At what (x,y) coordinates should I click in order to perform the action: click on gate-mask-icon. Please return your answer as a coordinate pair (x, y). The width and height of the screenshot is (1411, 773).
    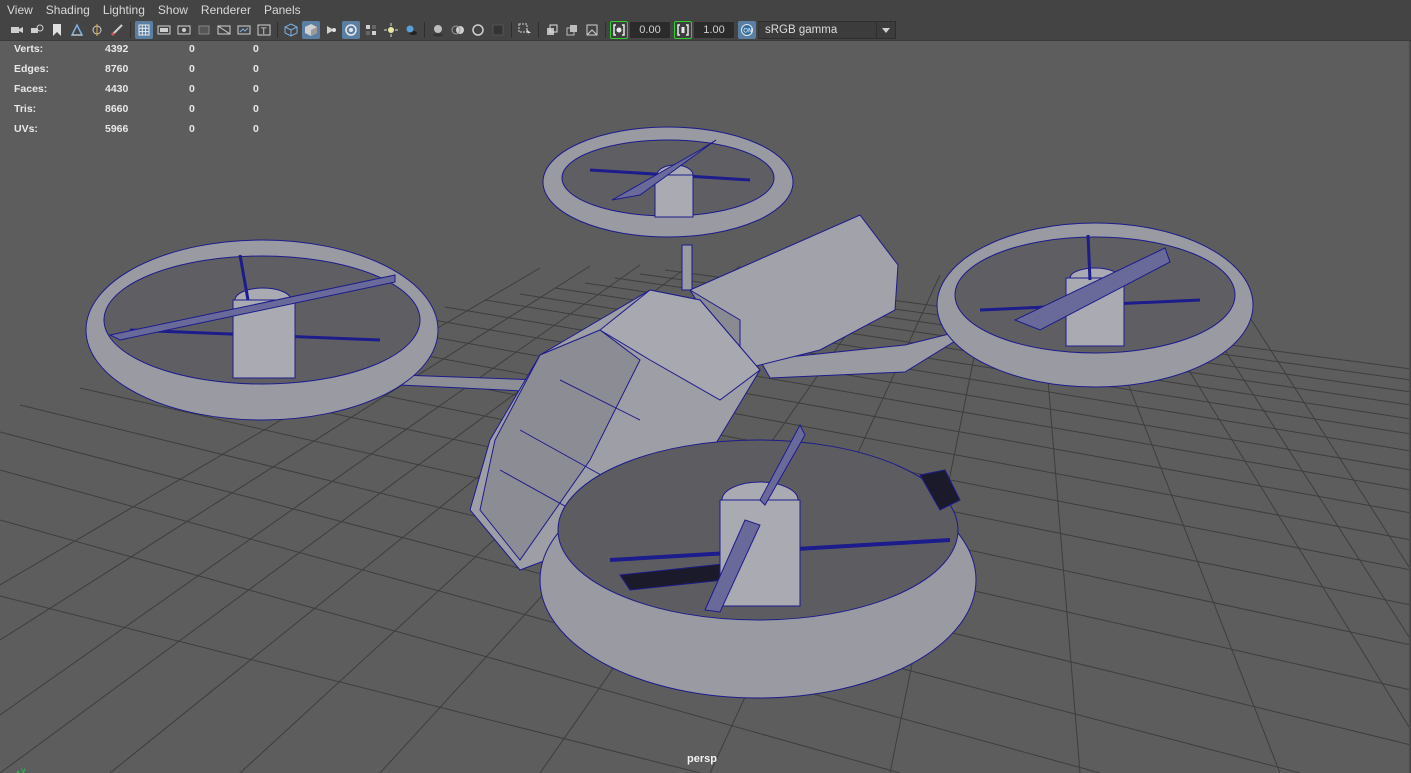
    Looking at the image, I should click on (204, 30).